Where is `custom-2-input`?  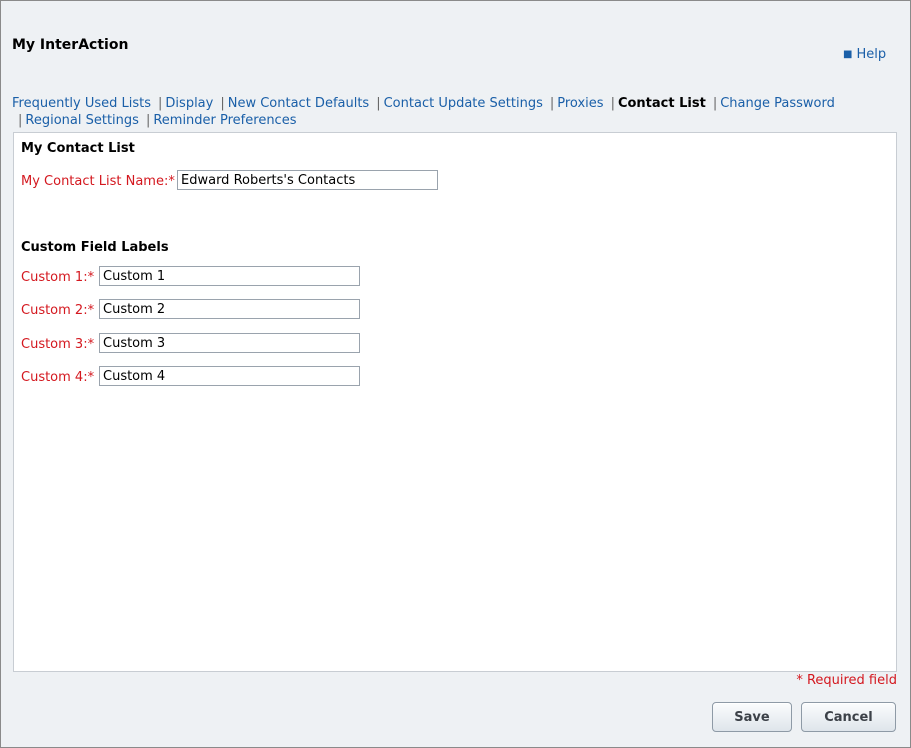 custom-2-input is located at coordinates (229, 309).